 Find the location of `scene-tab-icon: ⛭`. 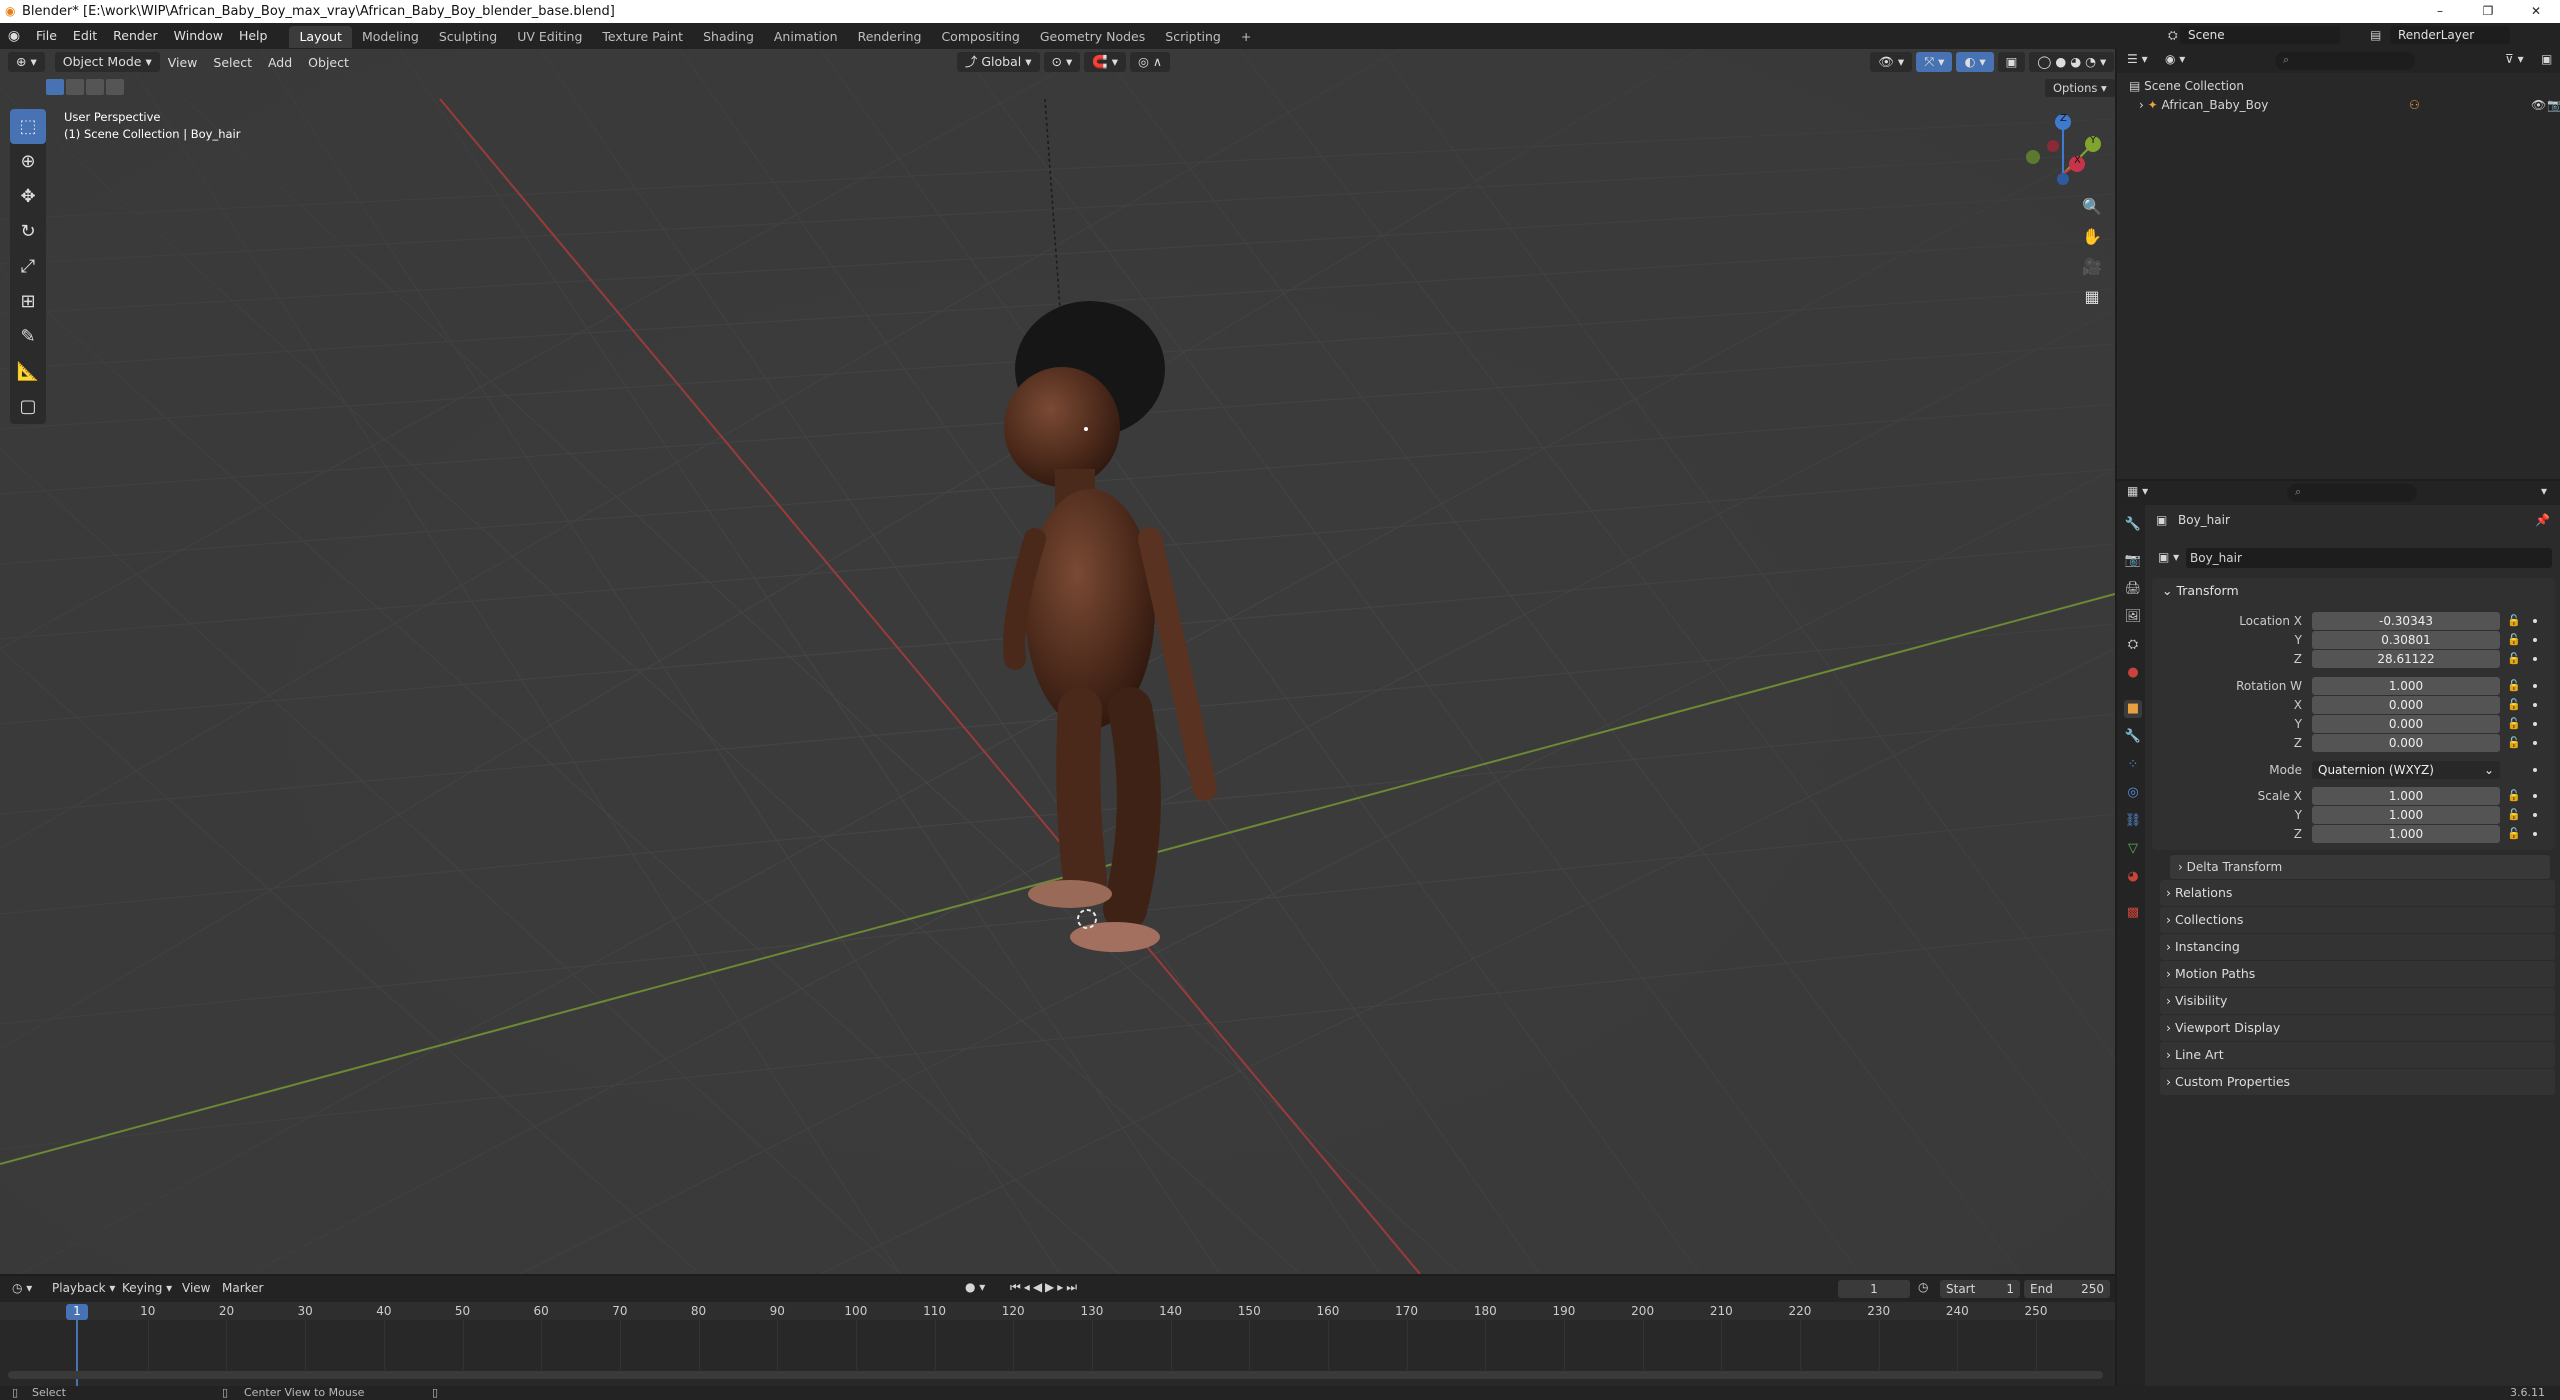

scene-tab-icon: ⛭ is located at coordinates (2133, 645).